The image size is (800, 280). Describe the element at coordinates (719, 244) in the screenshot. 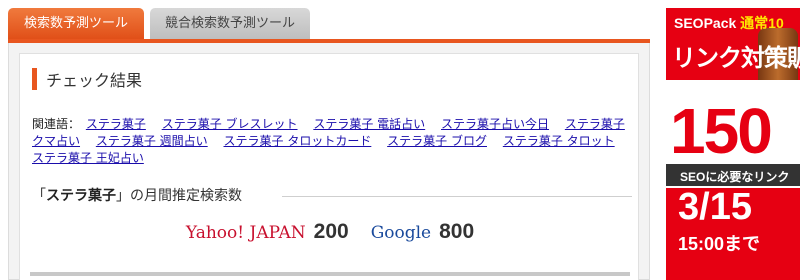

I see `ad-time: 15:00まで` at that location.